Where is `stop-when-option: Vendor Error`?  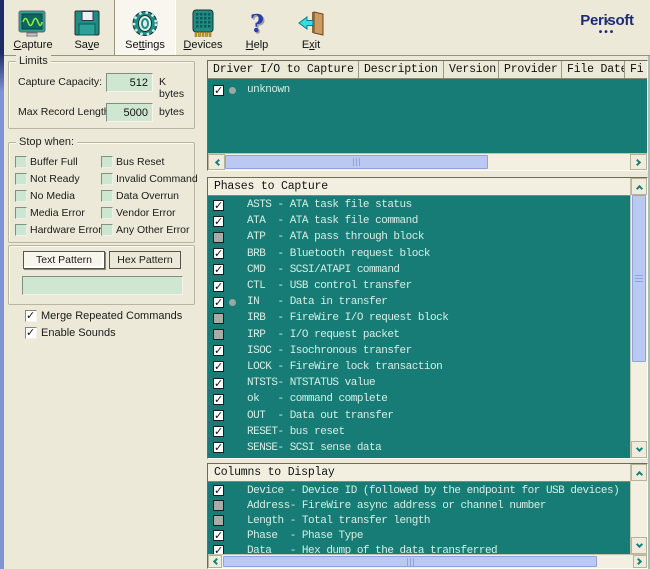
stop-when-option: Vendor Error is located at coordinates (149, 212).